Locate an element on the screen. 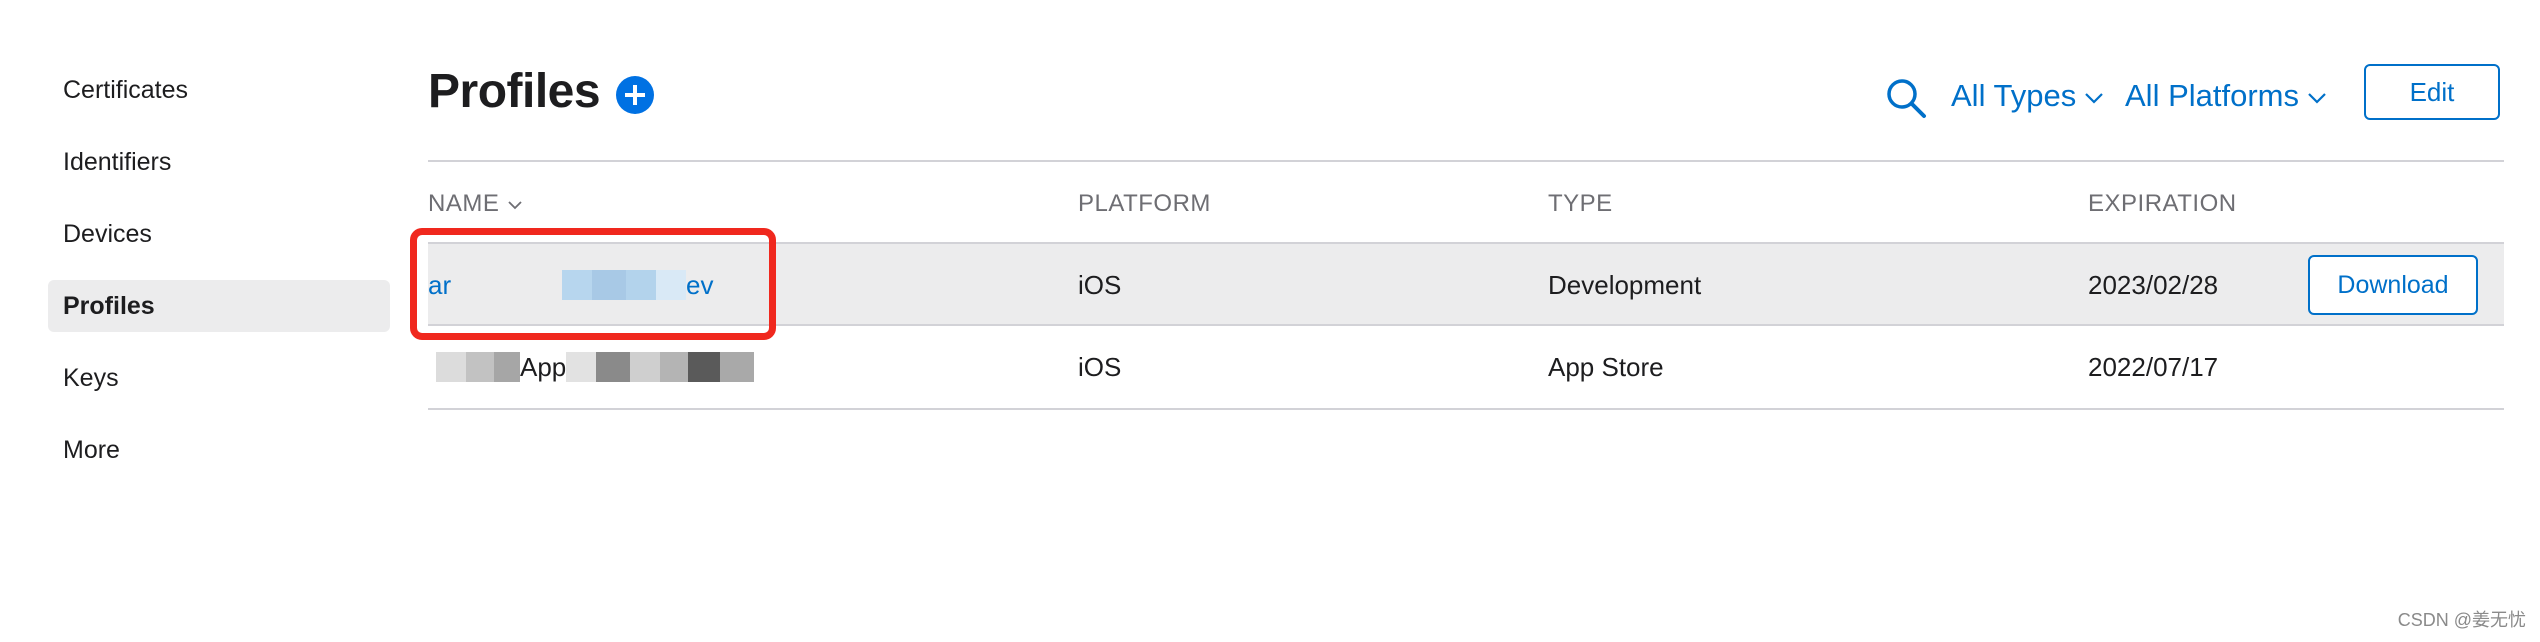  types-filter-dropdown: All Types is located at coordinates (2027, 96).